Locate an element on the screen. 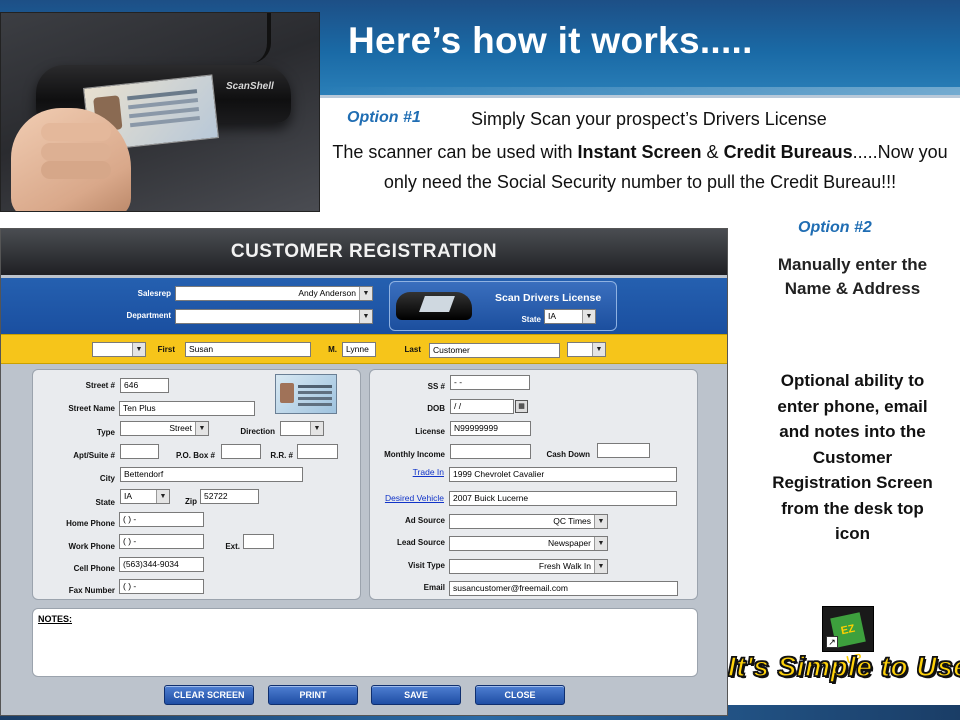 The width and height of the screenshot is (960, 720). calendar-icon: ▦ is located at coordinates (521, 406).